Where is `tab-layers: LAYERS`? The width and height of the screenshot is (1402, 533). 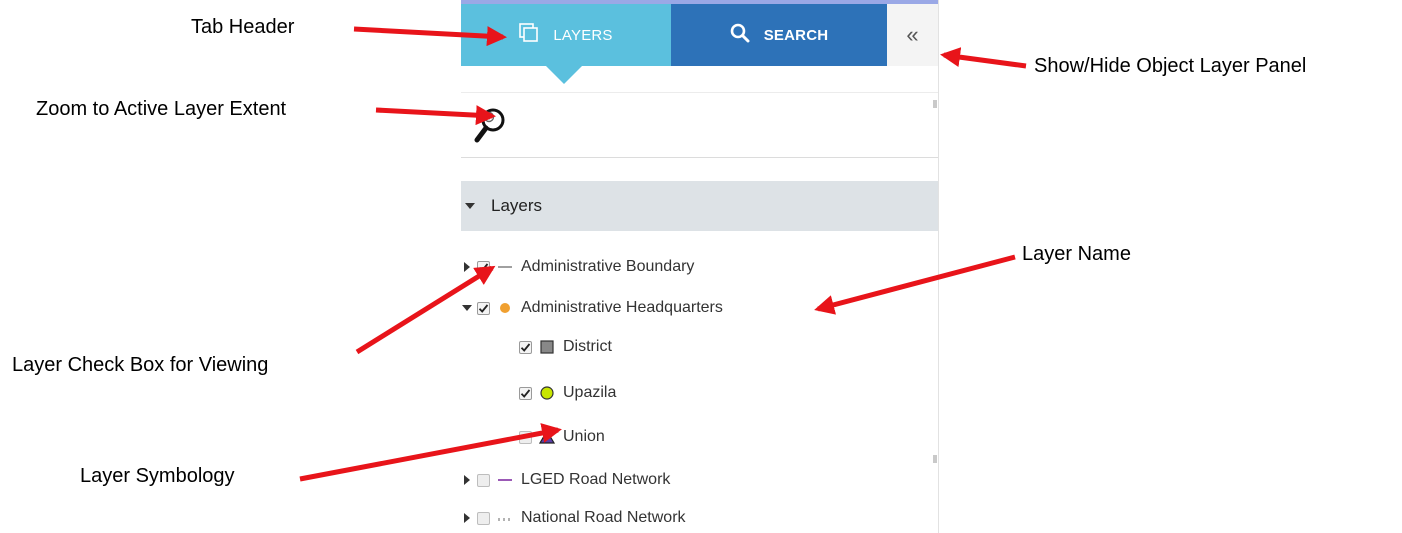
tab-layers: LAYERS is located at coordinates (566, 35).